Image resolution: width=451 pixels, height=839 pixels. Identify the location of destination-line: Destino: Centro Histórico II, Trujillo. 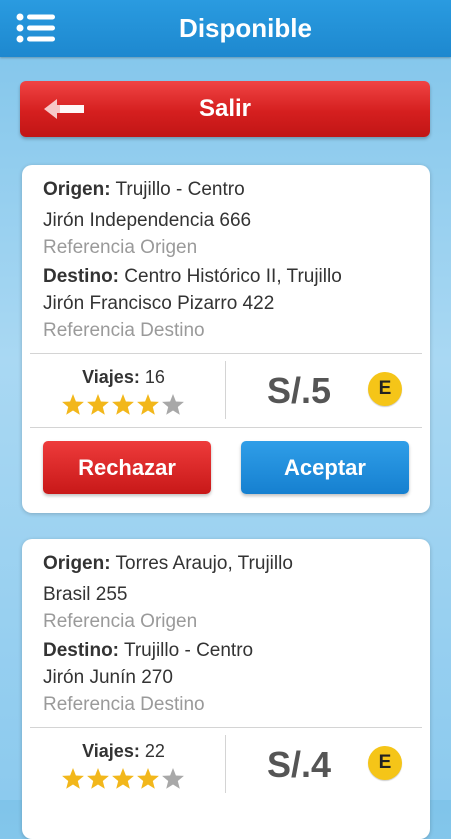
(231, 277).